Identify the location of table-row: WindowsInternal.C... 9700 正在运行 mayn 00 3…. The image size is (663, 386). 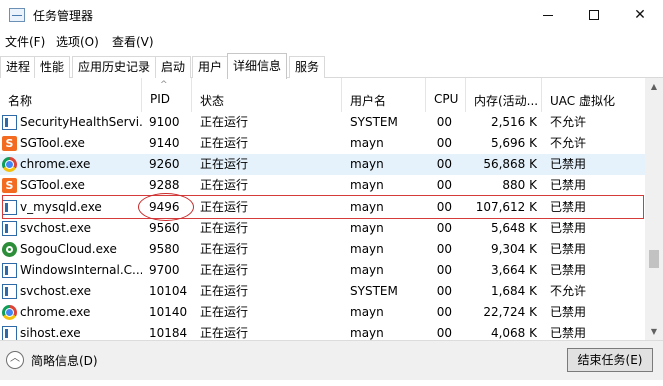
(322, 270).